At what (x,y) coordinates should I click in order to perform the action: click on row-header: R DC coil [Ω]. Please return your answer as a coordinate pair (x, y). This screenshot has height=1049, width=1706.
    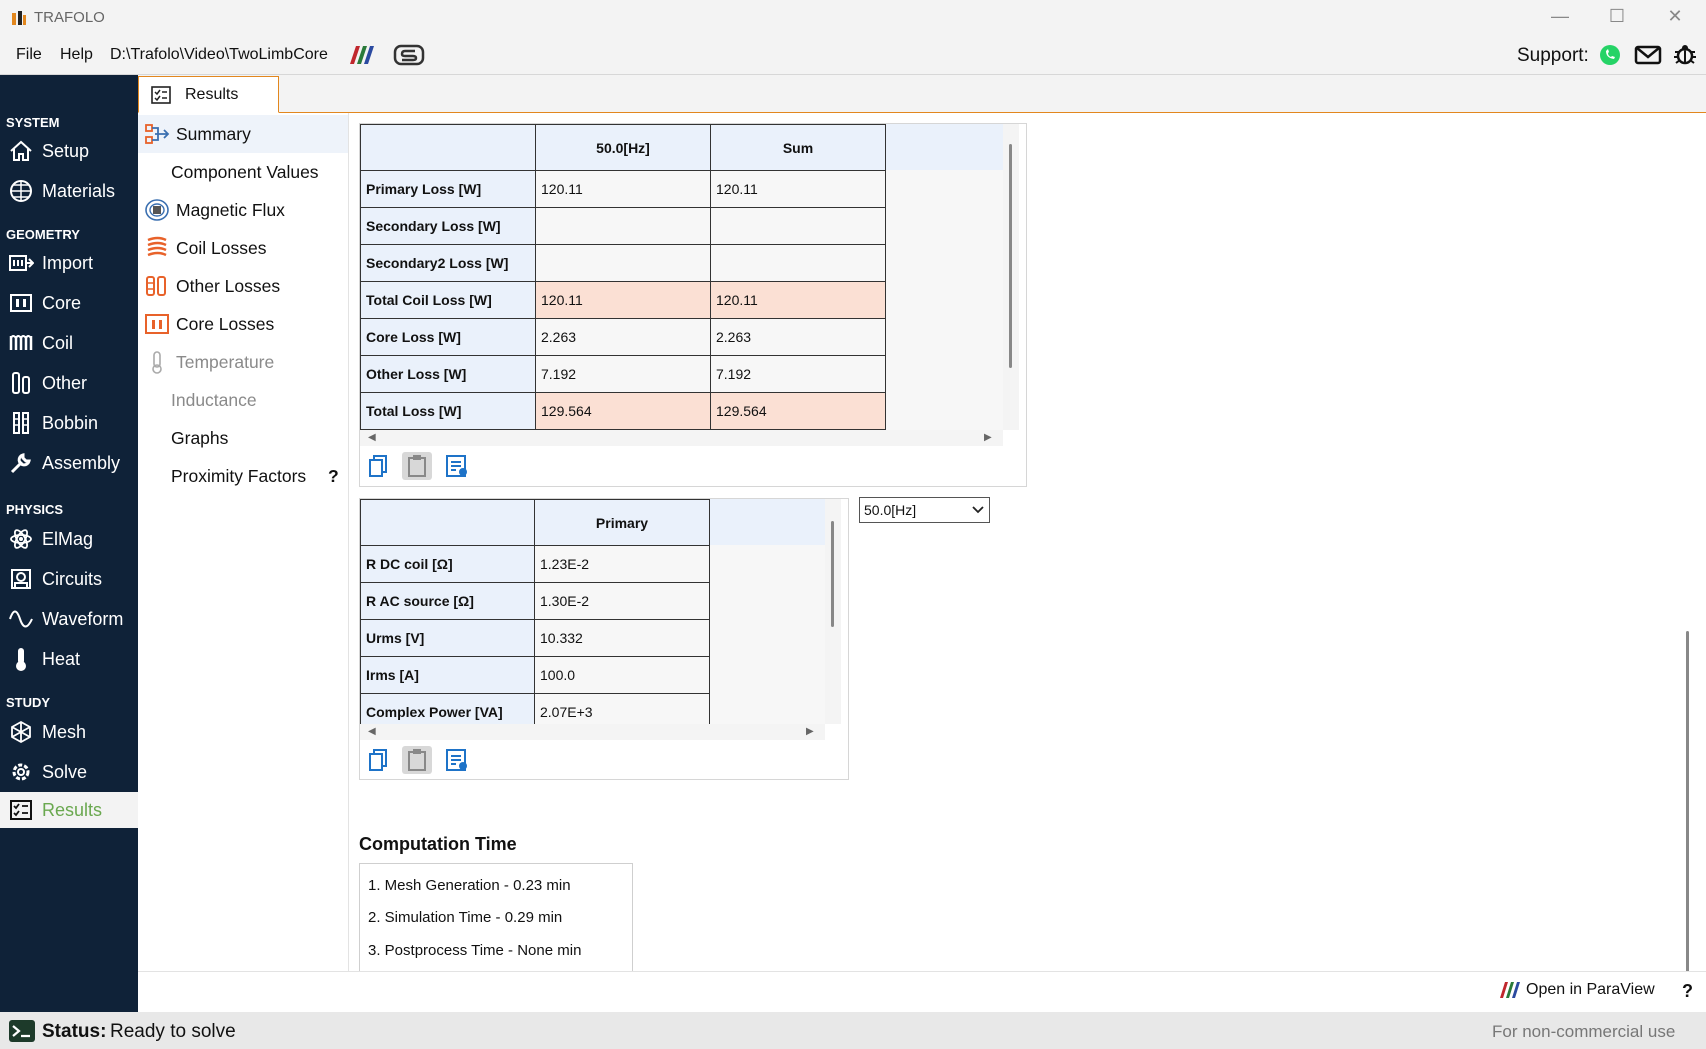
    Looking at the image, I should click on (447, 564).